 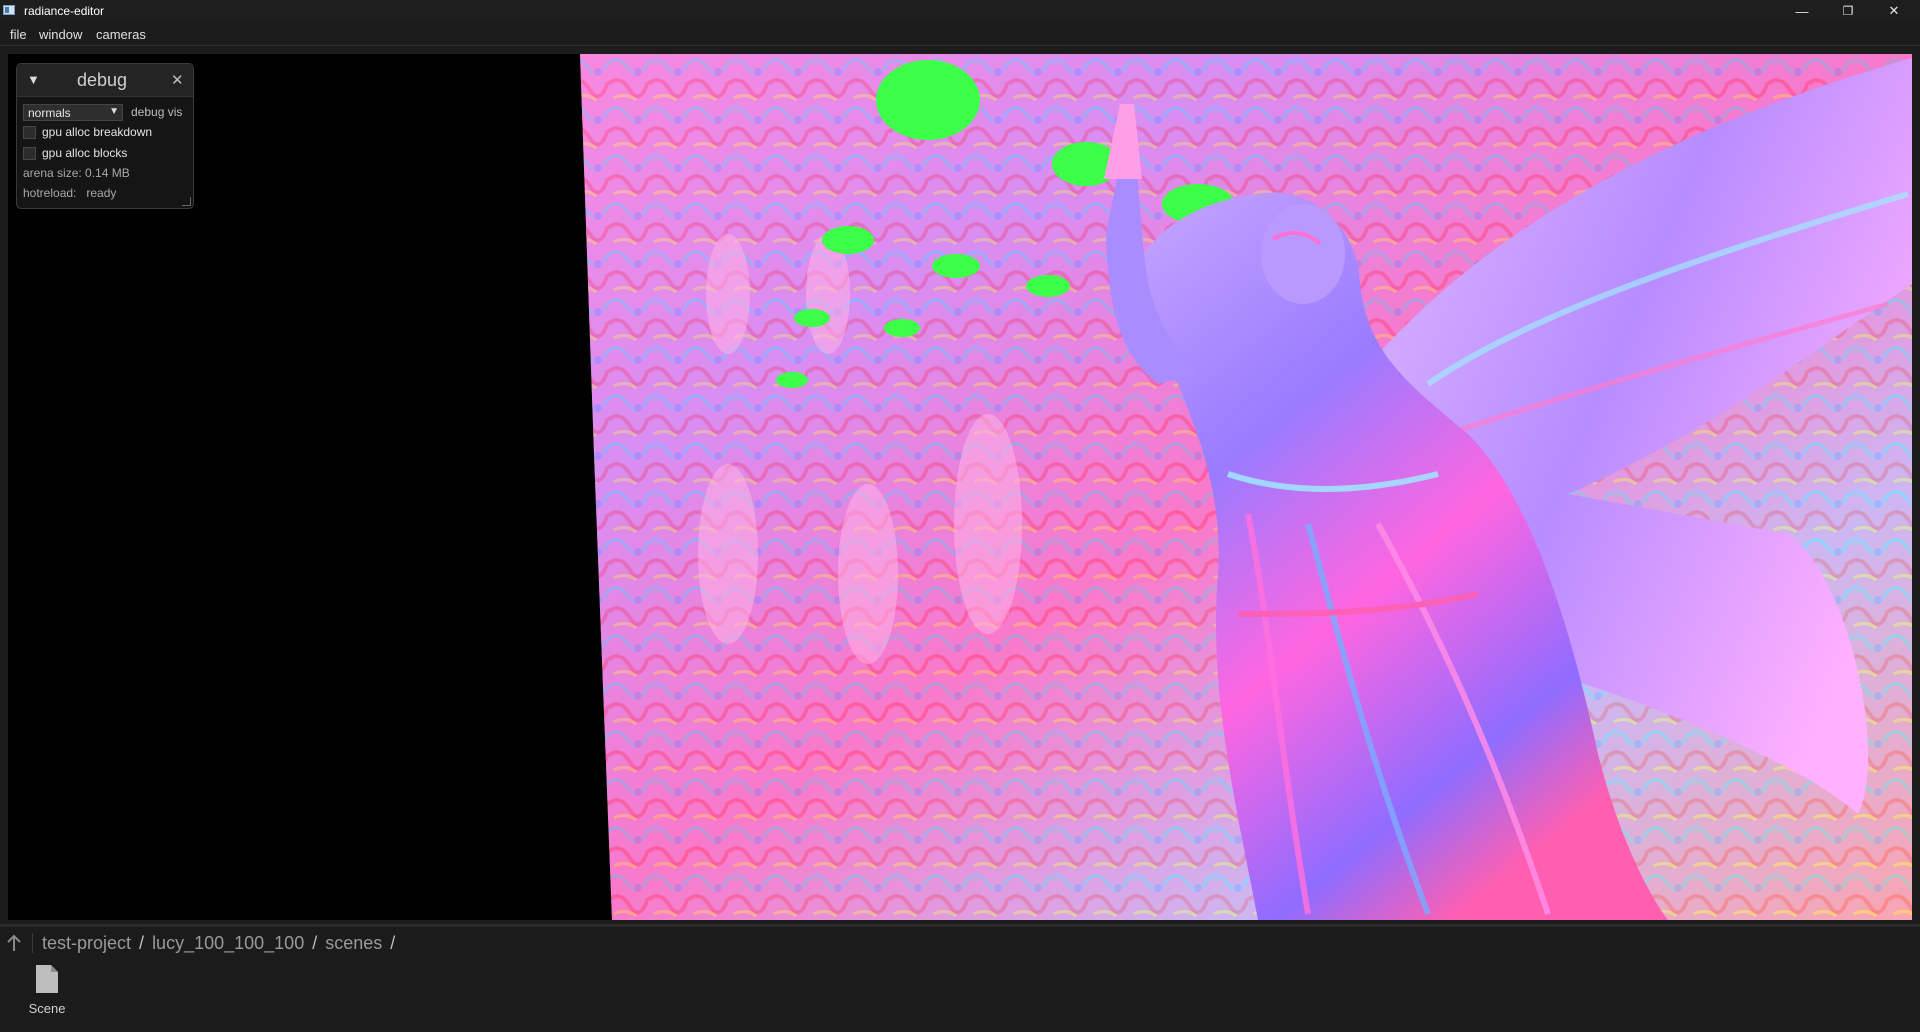 What do you see at coordinates (186, 201) in the screenshot?
I see `resize-grip-icon` at bounding box center [186, 201].